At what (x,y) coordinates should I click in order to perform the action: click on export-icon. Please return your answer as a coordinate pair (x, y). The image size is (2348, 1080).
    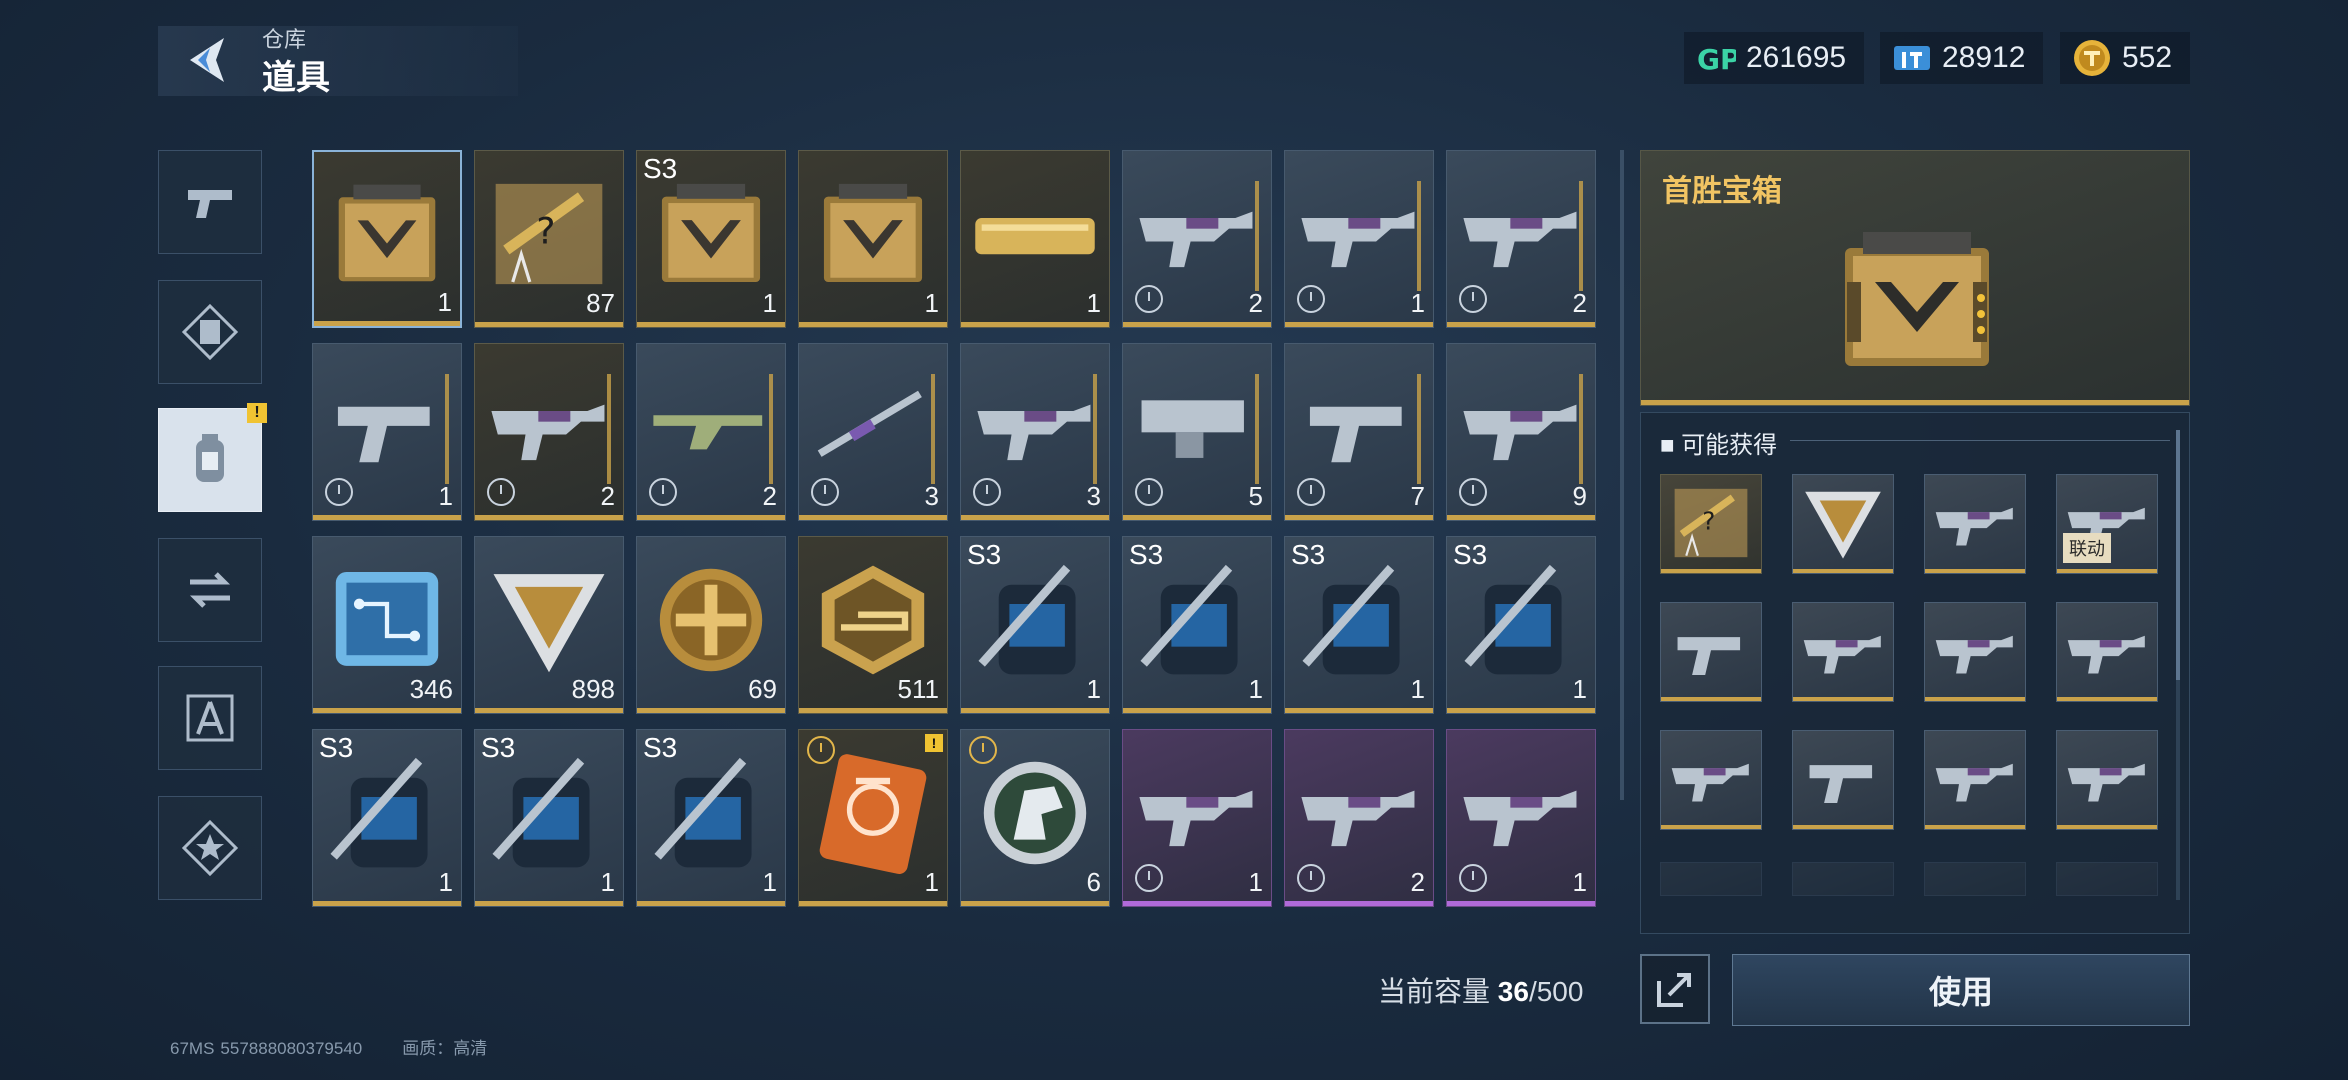
    Looking at the image, I should click on (1674, 990).